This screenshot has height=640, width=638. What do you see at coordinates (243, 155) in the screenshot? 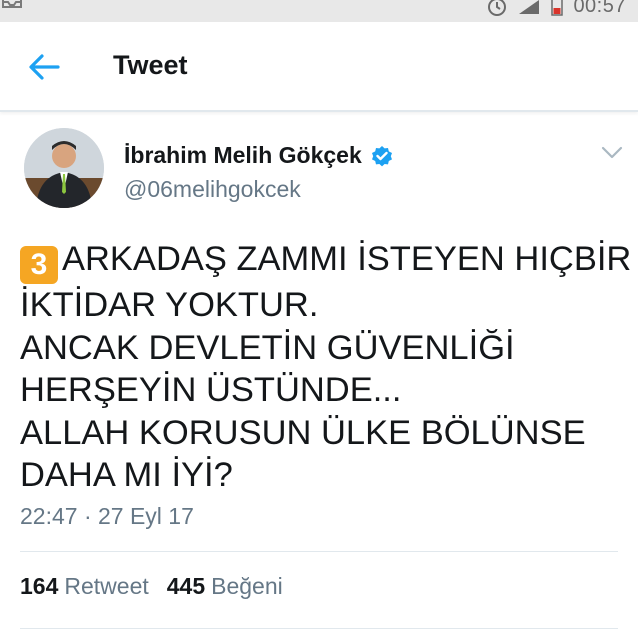
I see `user-name: İbrahim Melih Gökçek` at bounding box center [243, 155].